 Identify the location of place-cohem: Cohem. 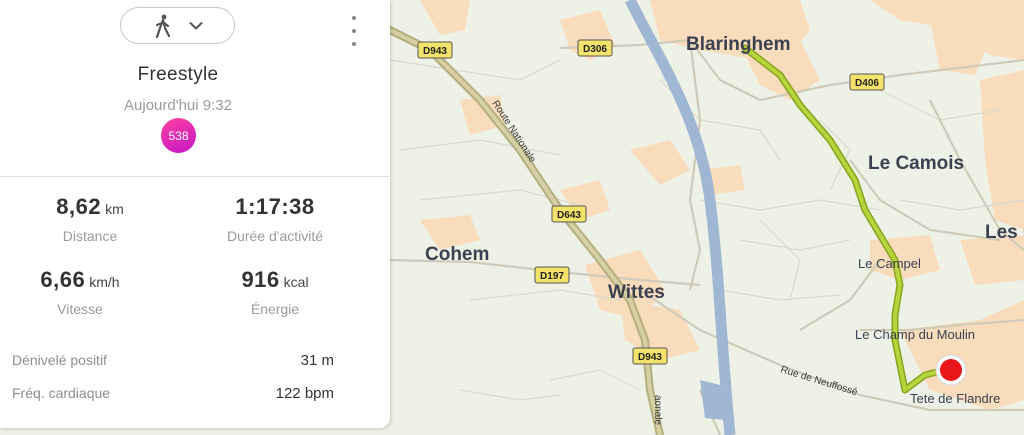
(457, 254).